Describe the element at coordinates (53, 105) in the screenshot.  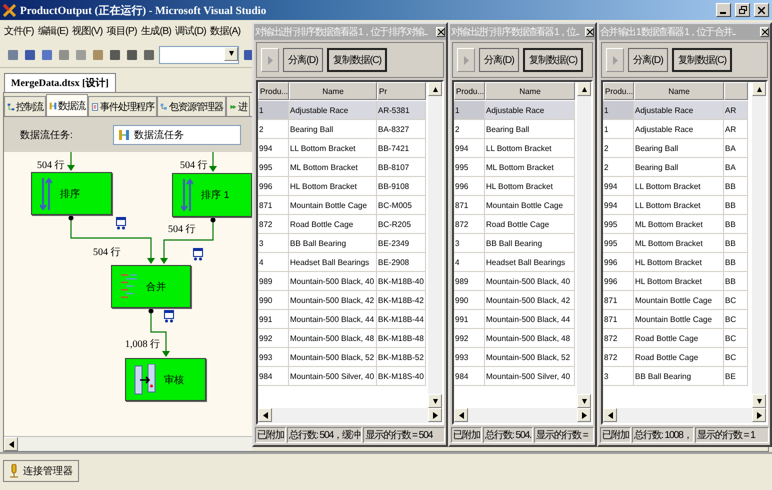
I see `data-flow-icon` at that location.